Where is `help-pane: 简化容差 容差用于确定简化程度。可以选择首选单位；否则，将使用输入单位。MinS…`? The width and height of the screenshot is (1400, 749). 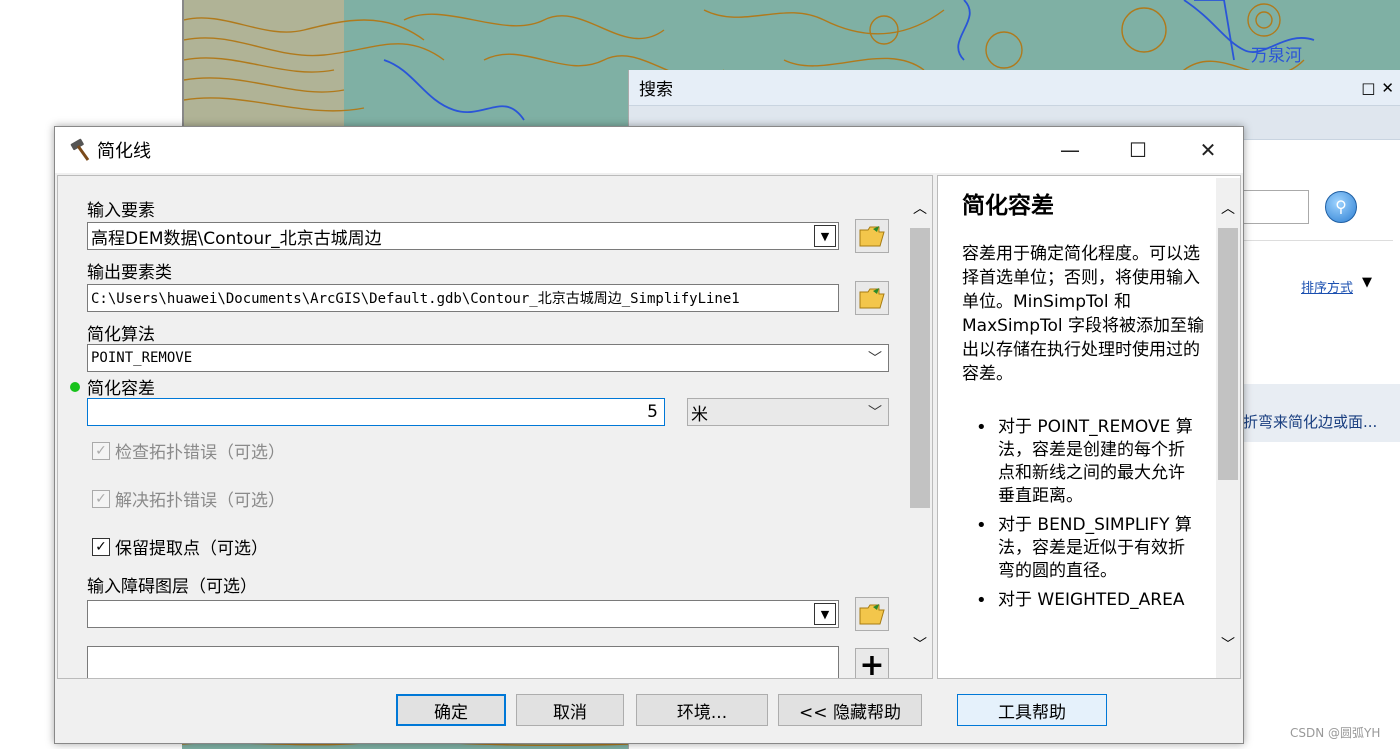 help-pane: 简化容差 容差用于确定简化程度。可以选择首选单位；否则，将使用输入单位。MinS… is located at coordinates (1089, 427).